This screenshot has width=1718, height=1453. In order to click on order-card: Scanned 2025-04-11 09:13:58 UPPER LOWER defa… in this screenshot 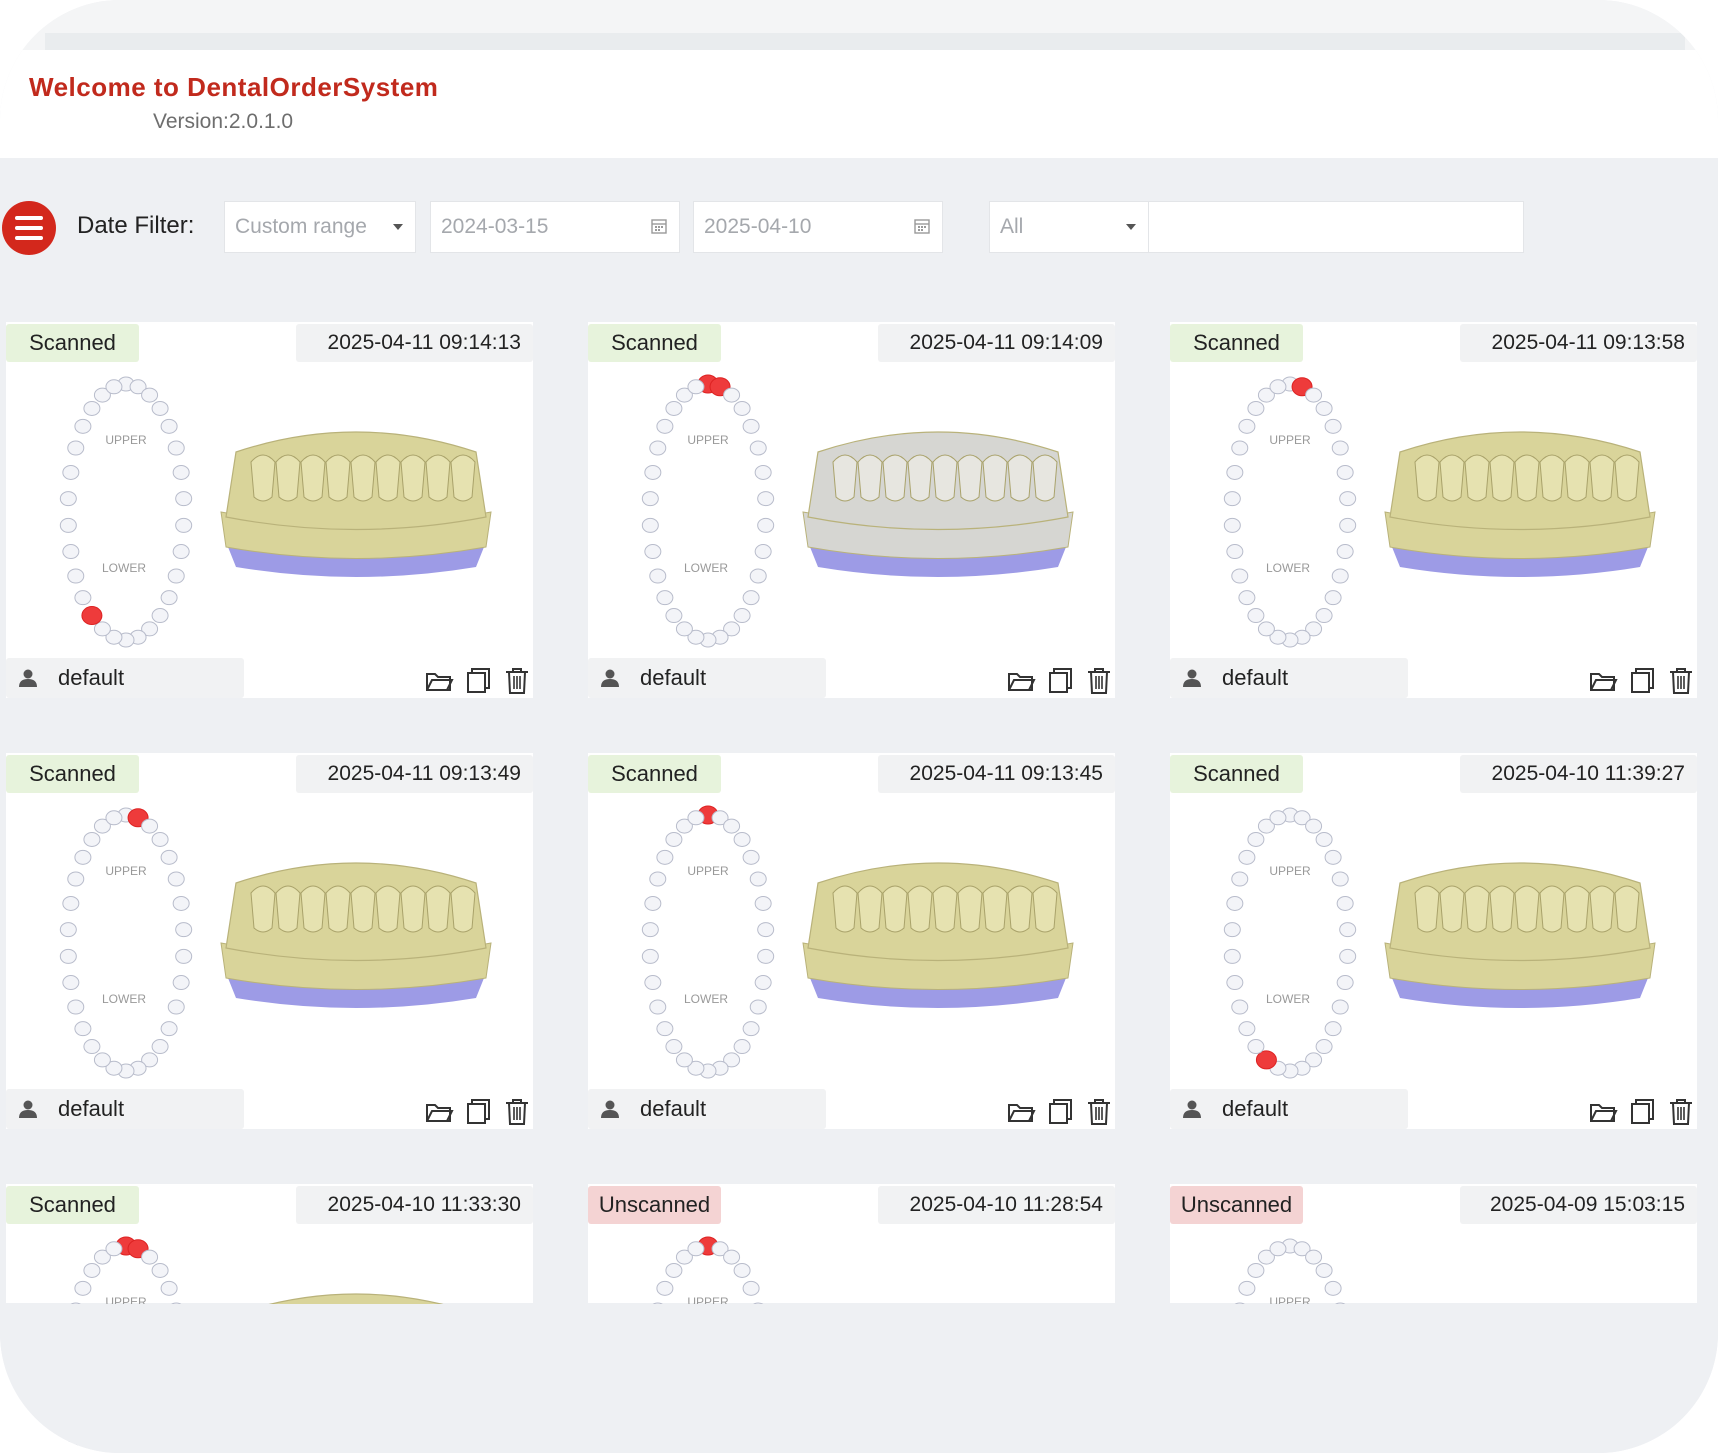, I will do `click(1433, 510)`.